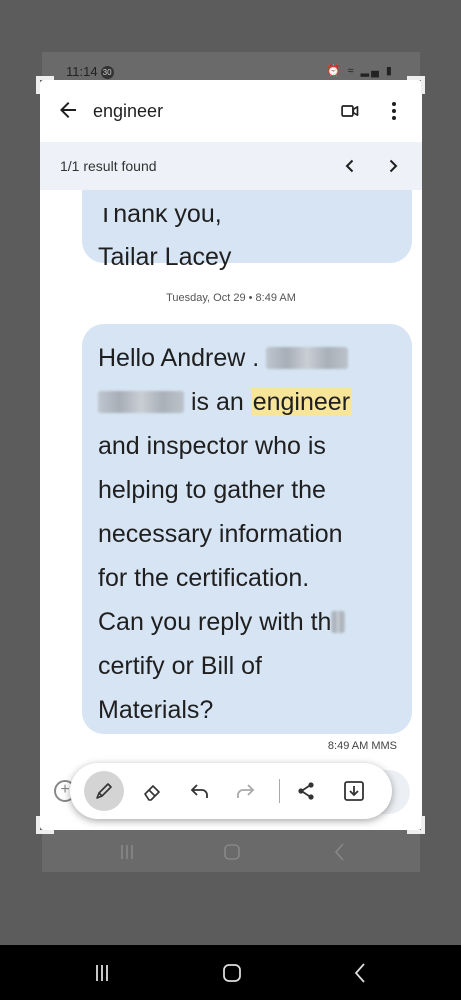 This screenshot has height=1000, width=461. What do you see at coordinates (279, 791) in the screenshot?
I see `toolbar-divider` at bounding box center [279, 791].